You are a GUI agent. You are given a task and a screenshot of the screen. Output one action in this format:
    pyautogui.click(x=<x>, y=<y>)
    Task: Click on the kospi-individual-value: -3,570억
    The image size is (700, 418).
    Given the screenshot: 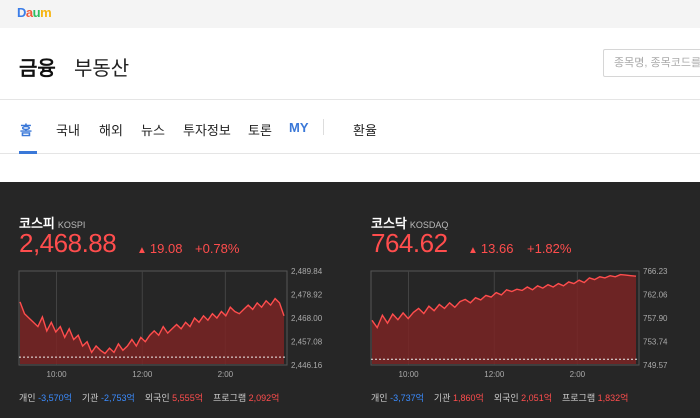 What is the action you would take?
    pyautogui.click(x=55, y=398)
    